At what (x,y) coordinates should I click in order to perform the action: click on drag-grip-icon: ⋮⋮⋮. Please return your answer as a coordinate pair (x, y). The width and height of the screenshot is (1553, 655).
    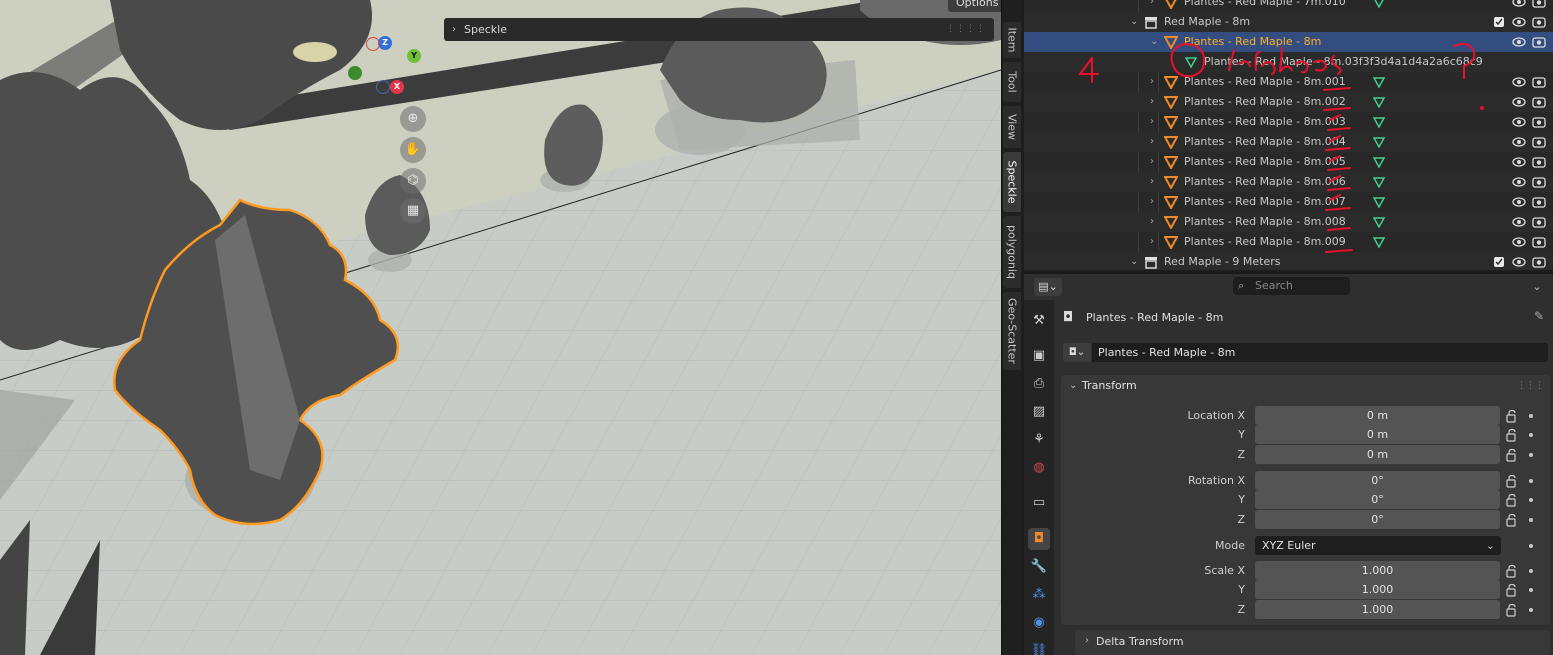
    Looking at the image, I should click on (1530, 386).